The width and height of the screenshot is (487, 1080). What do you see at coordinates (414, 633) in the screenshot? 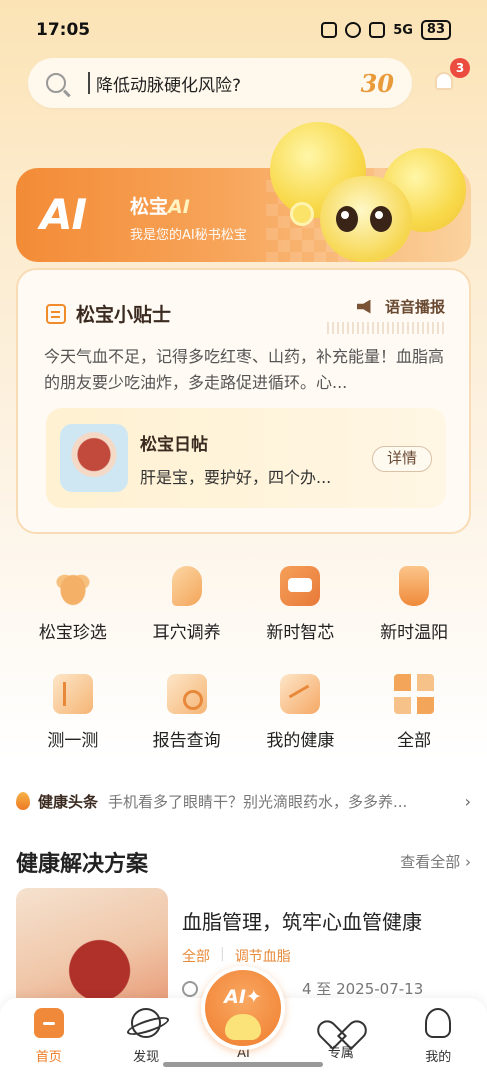
I see `feature-label: 新时温阳` at bounding box center [414, 633].